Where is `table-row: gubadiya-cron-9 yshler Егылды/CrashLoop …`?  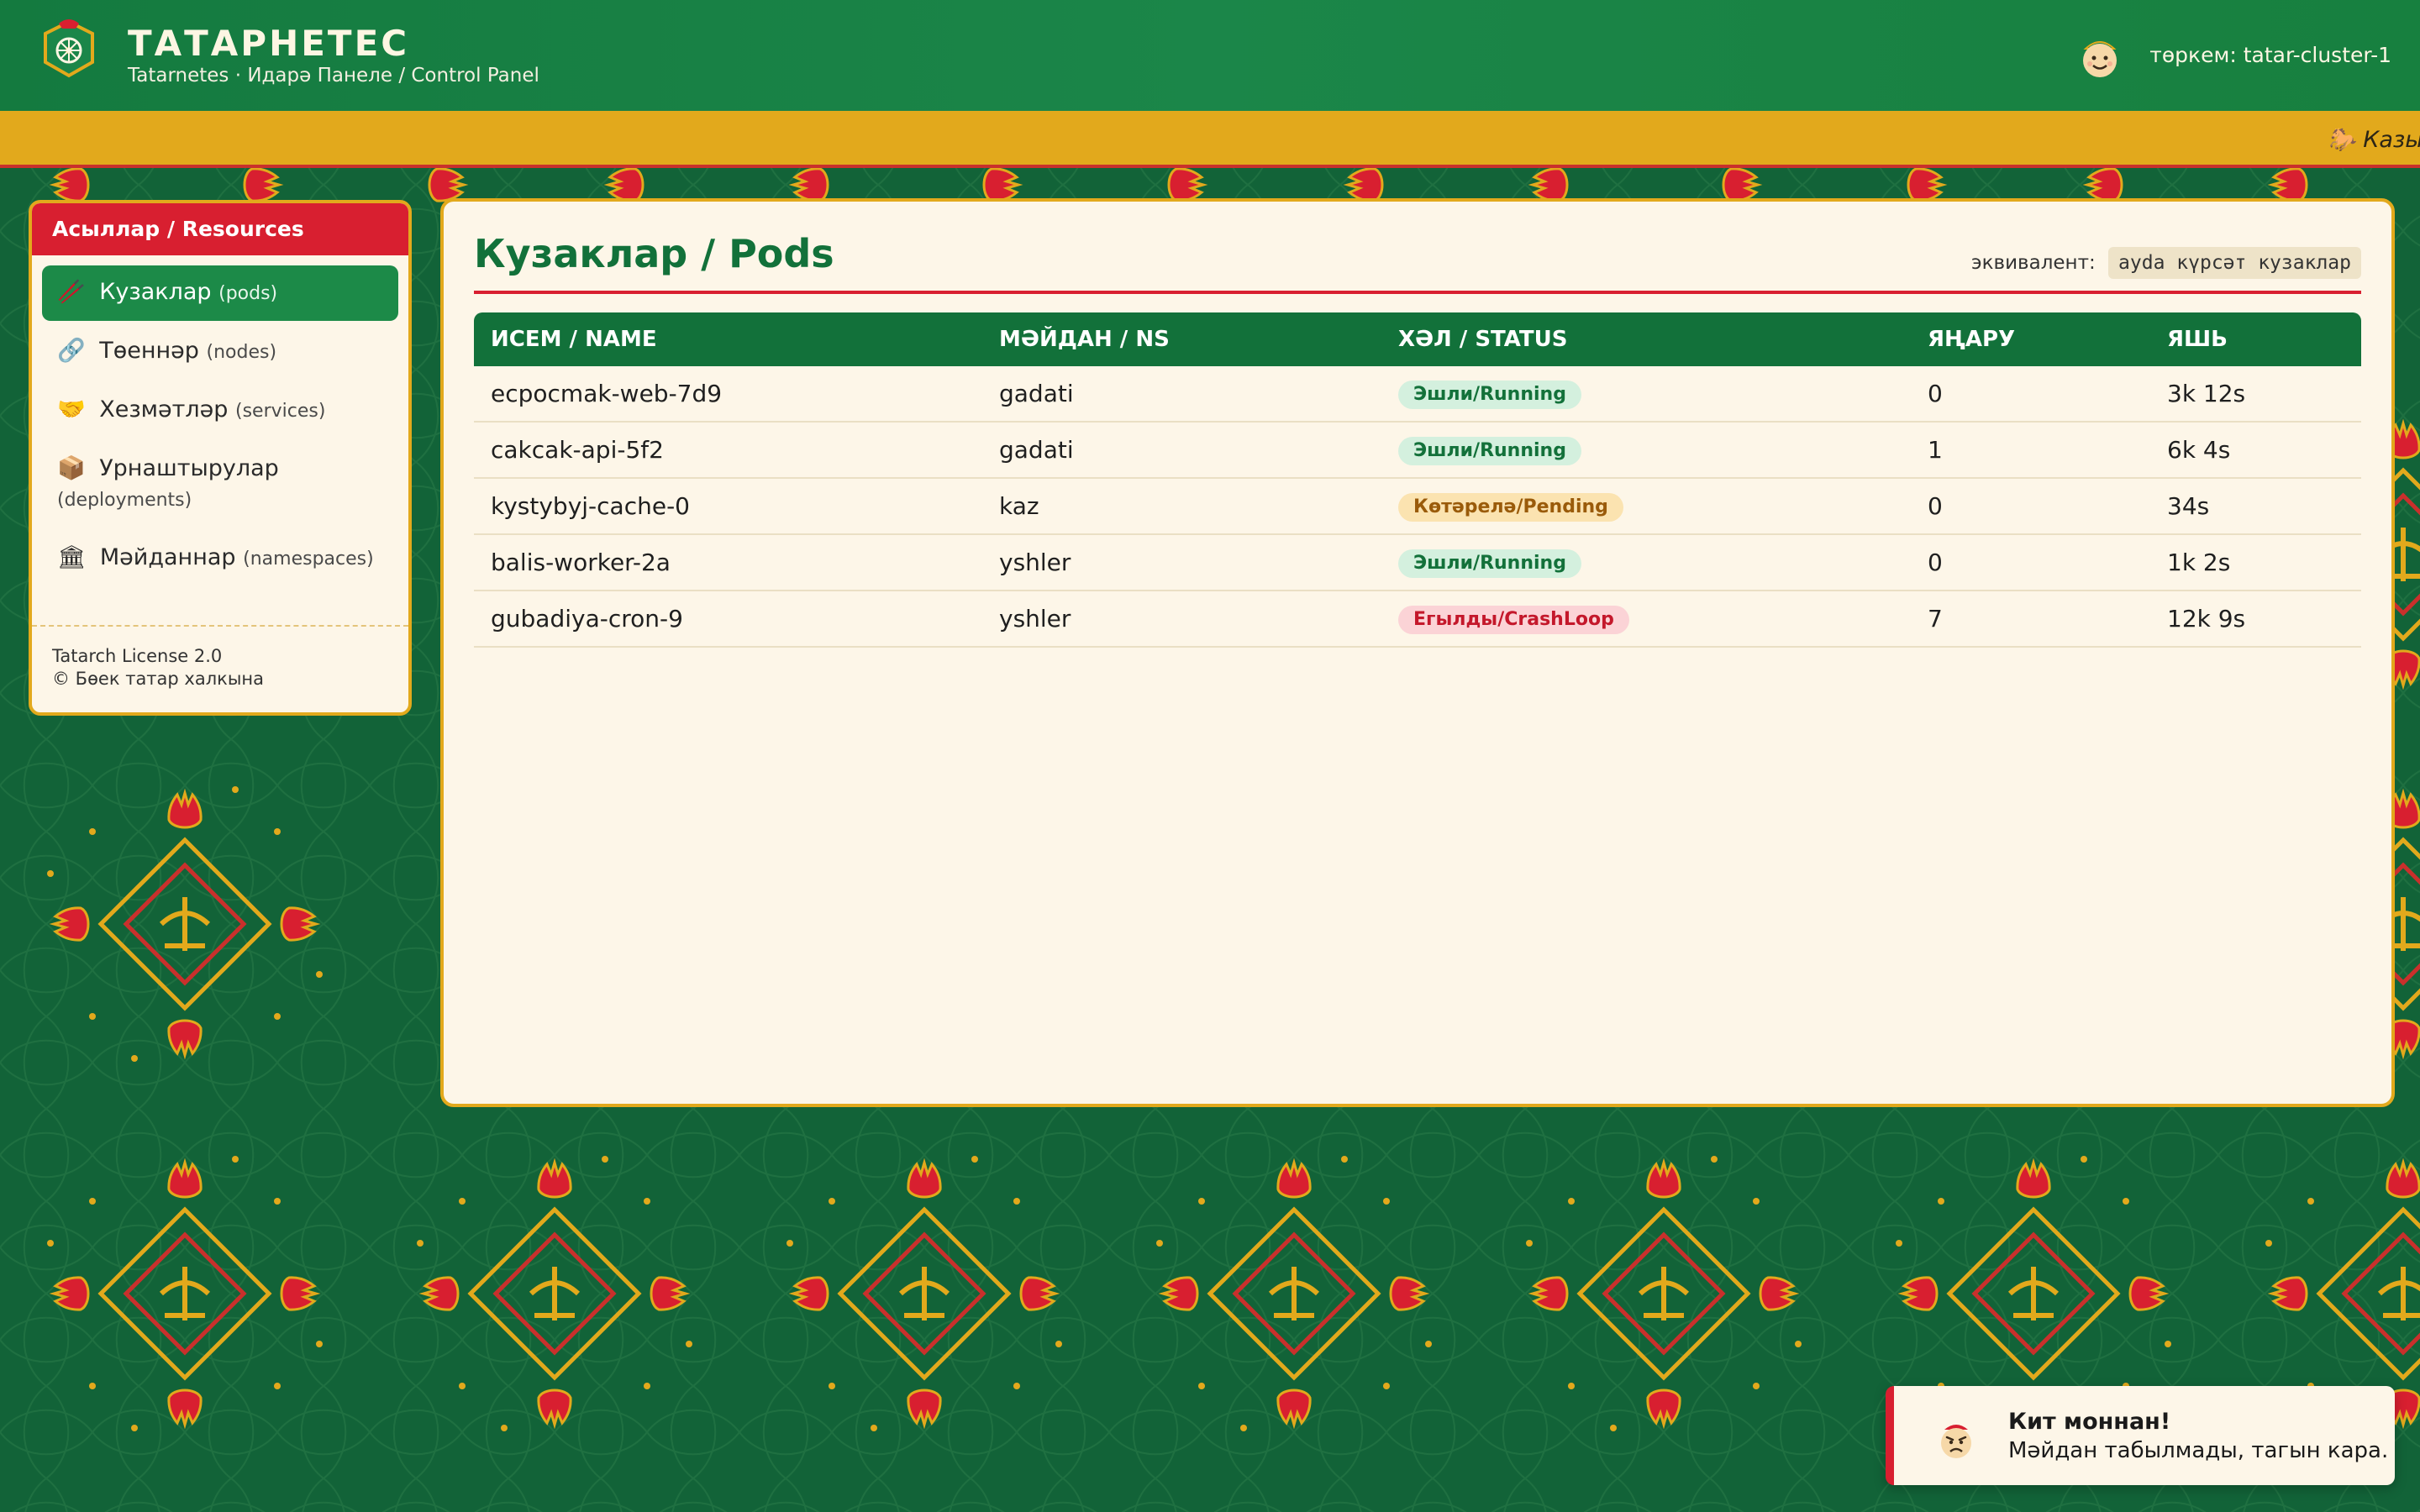
table-row: gubadiya-cron-9 yshler Егылды/CrashLoop … is located at coordinates (1417, 619).